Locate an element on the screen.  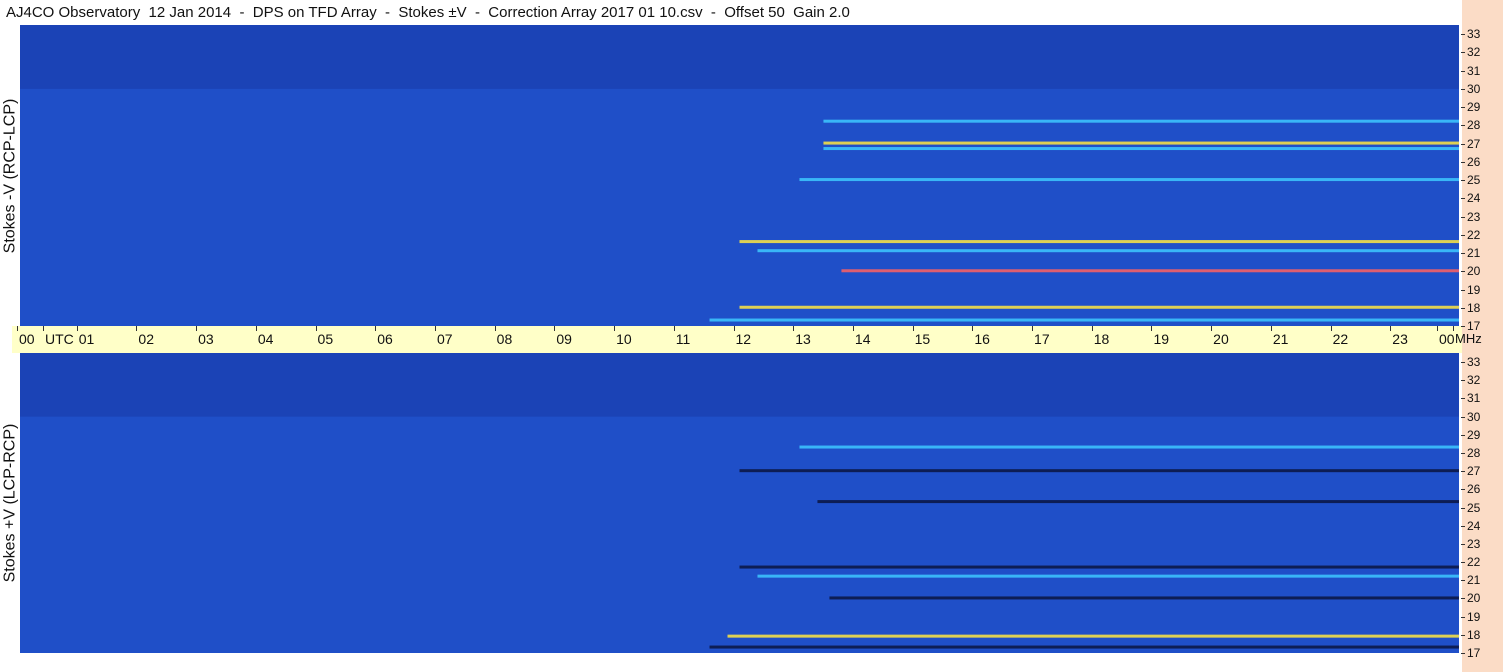
x-tick-label: 01 is located at coordinates (85, 336).